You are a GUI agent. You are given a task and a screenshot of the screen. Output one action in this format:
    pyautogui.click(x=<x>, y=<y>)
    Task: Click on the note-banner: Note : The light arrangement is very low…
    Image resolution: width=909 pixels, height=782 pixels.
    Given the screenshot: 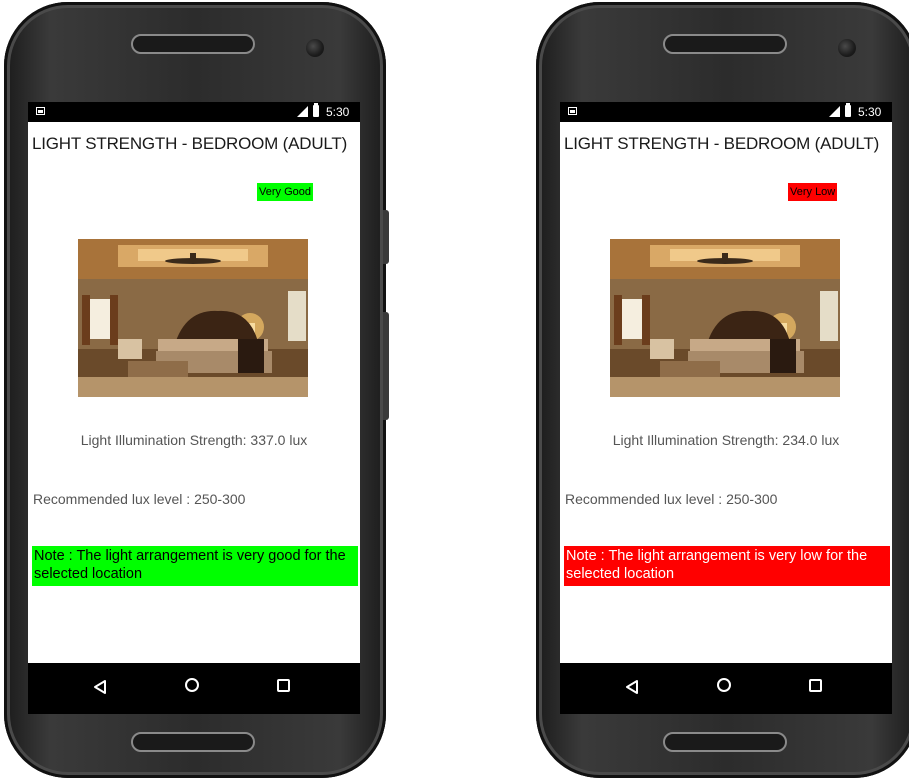 What is the action you would take?
    pyautogui.click(x=727, y=566)
    